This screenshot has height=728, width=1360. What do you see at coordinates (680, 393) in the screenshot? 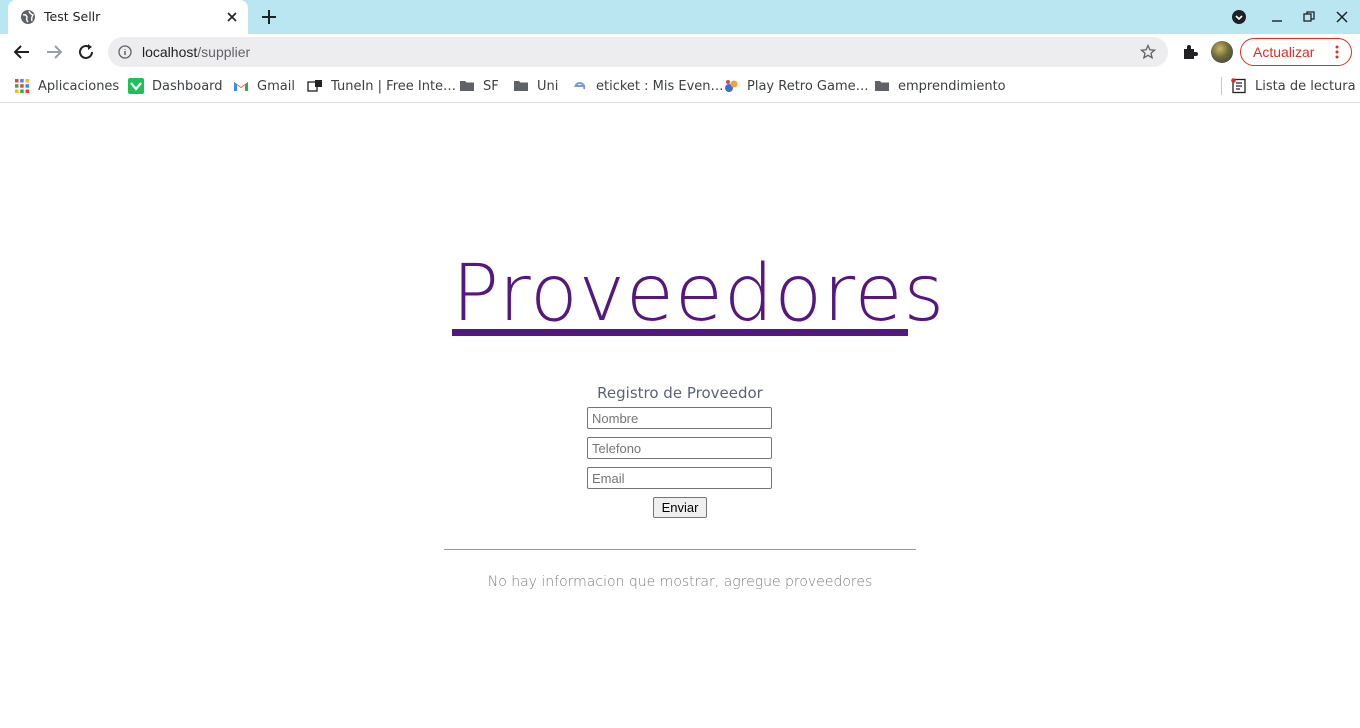
I see `form-title: Registro de Proveedor` at bounding box center [680, 393].